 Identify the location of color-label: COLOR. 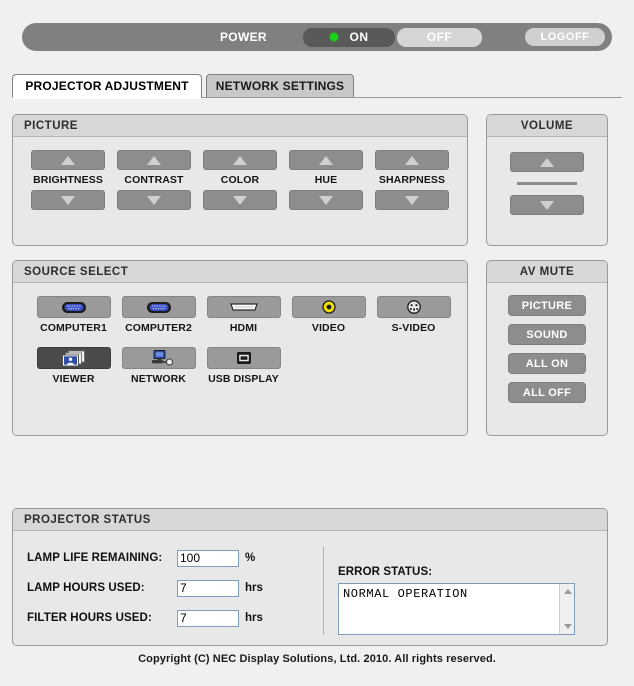
(240, 180).